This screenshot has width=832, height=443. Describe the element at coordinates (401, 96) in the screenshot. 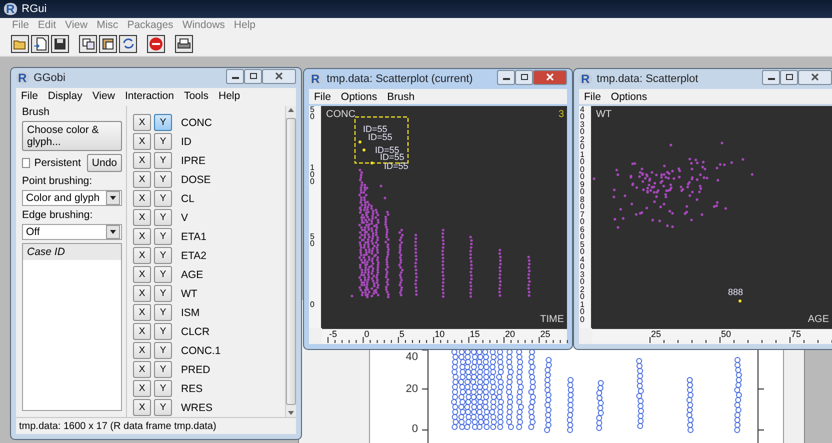

I see `menu-item: Brush` at that location.